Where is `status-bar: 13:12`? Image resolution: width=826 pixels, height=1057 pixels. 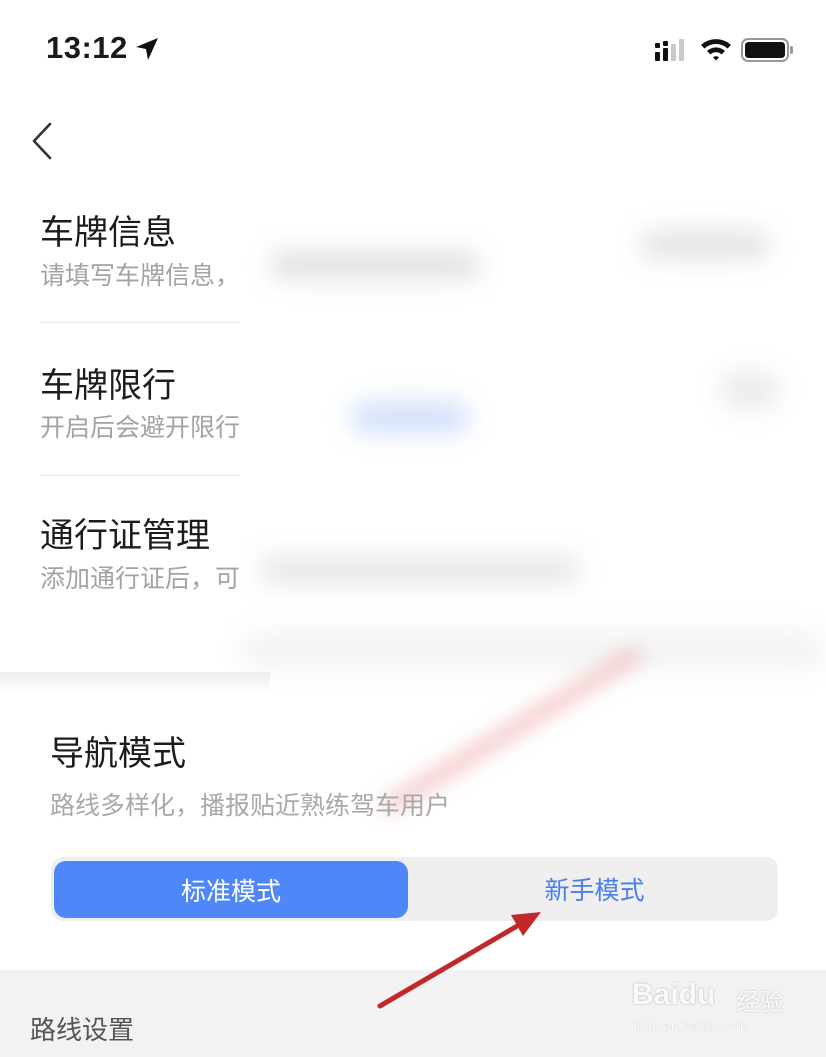
status-bar: 13:12 is located at coordinates (413, 50).